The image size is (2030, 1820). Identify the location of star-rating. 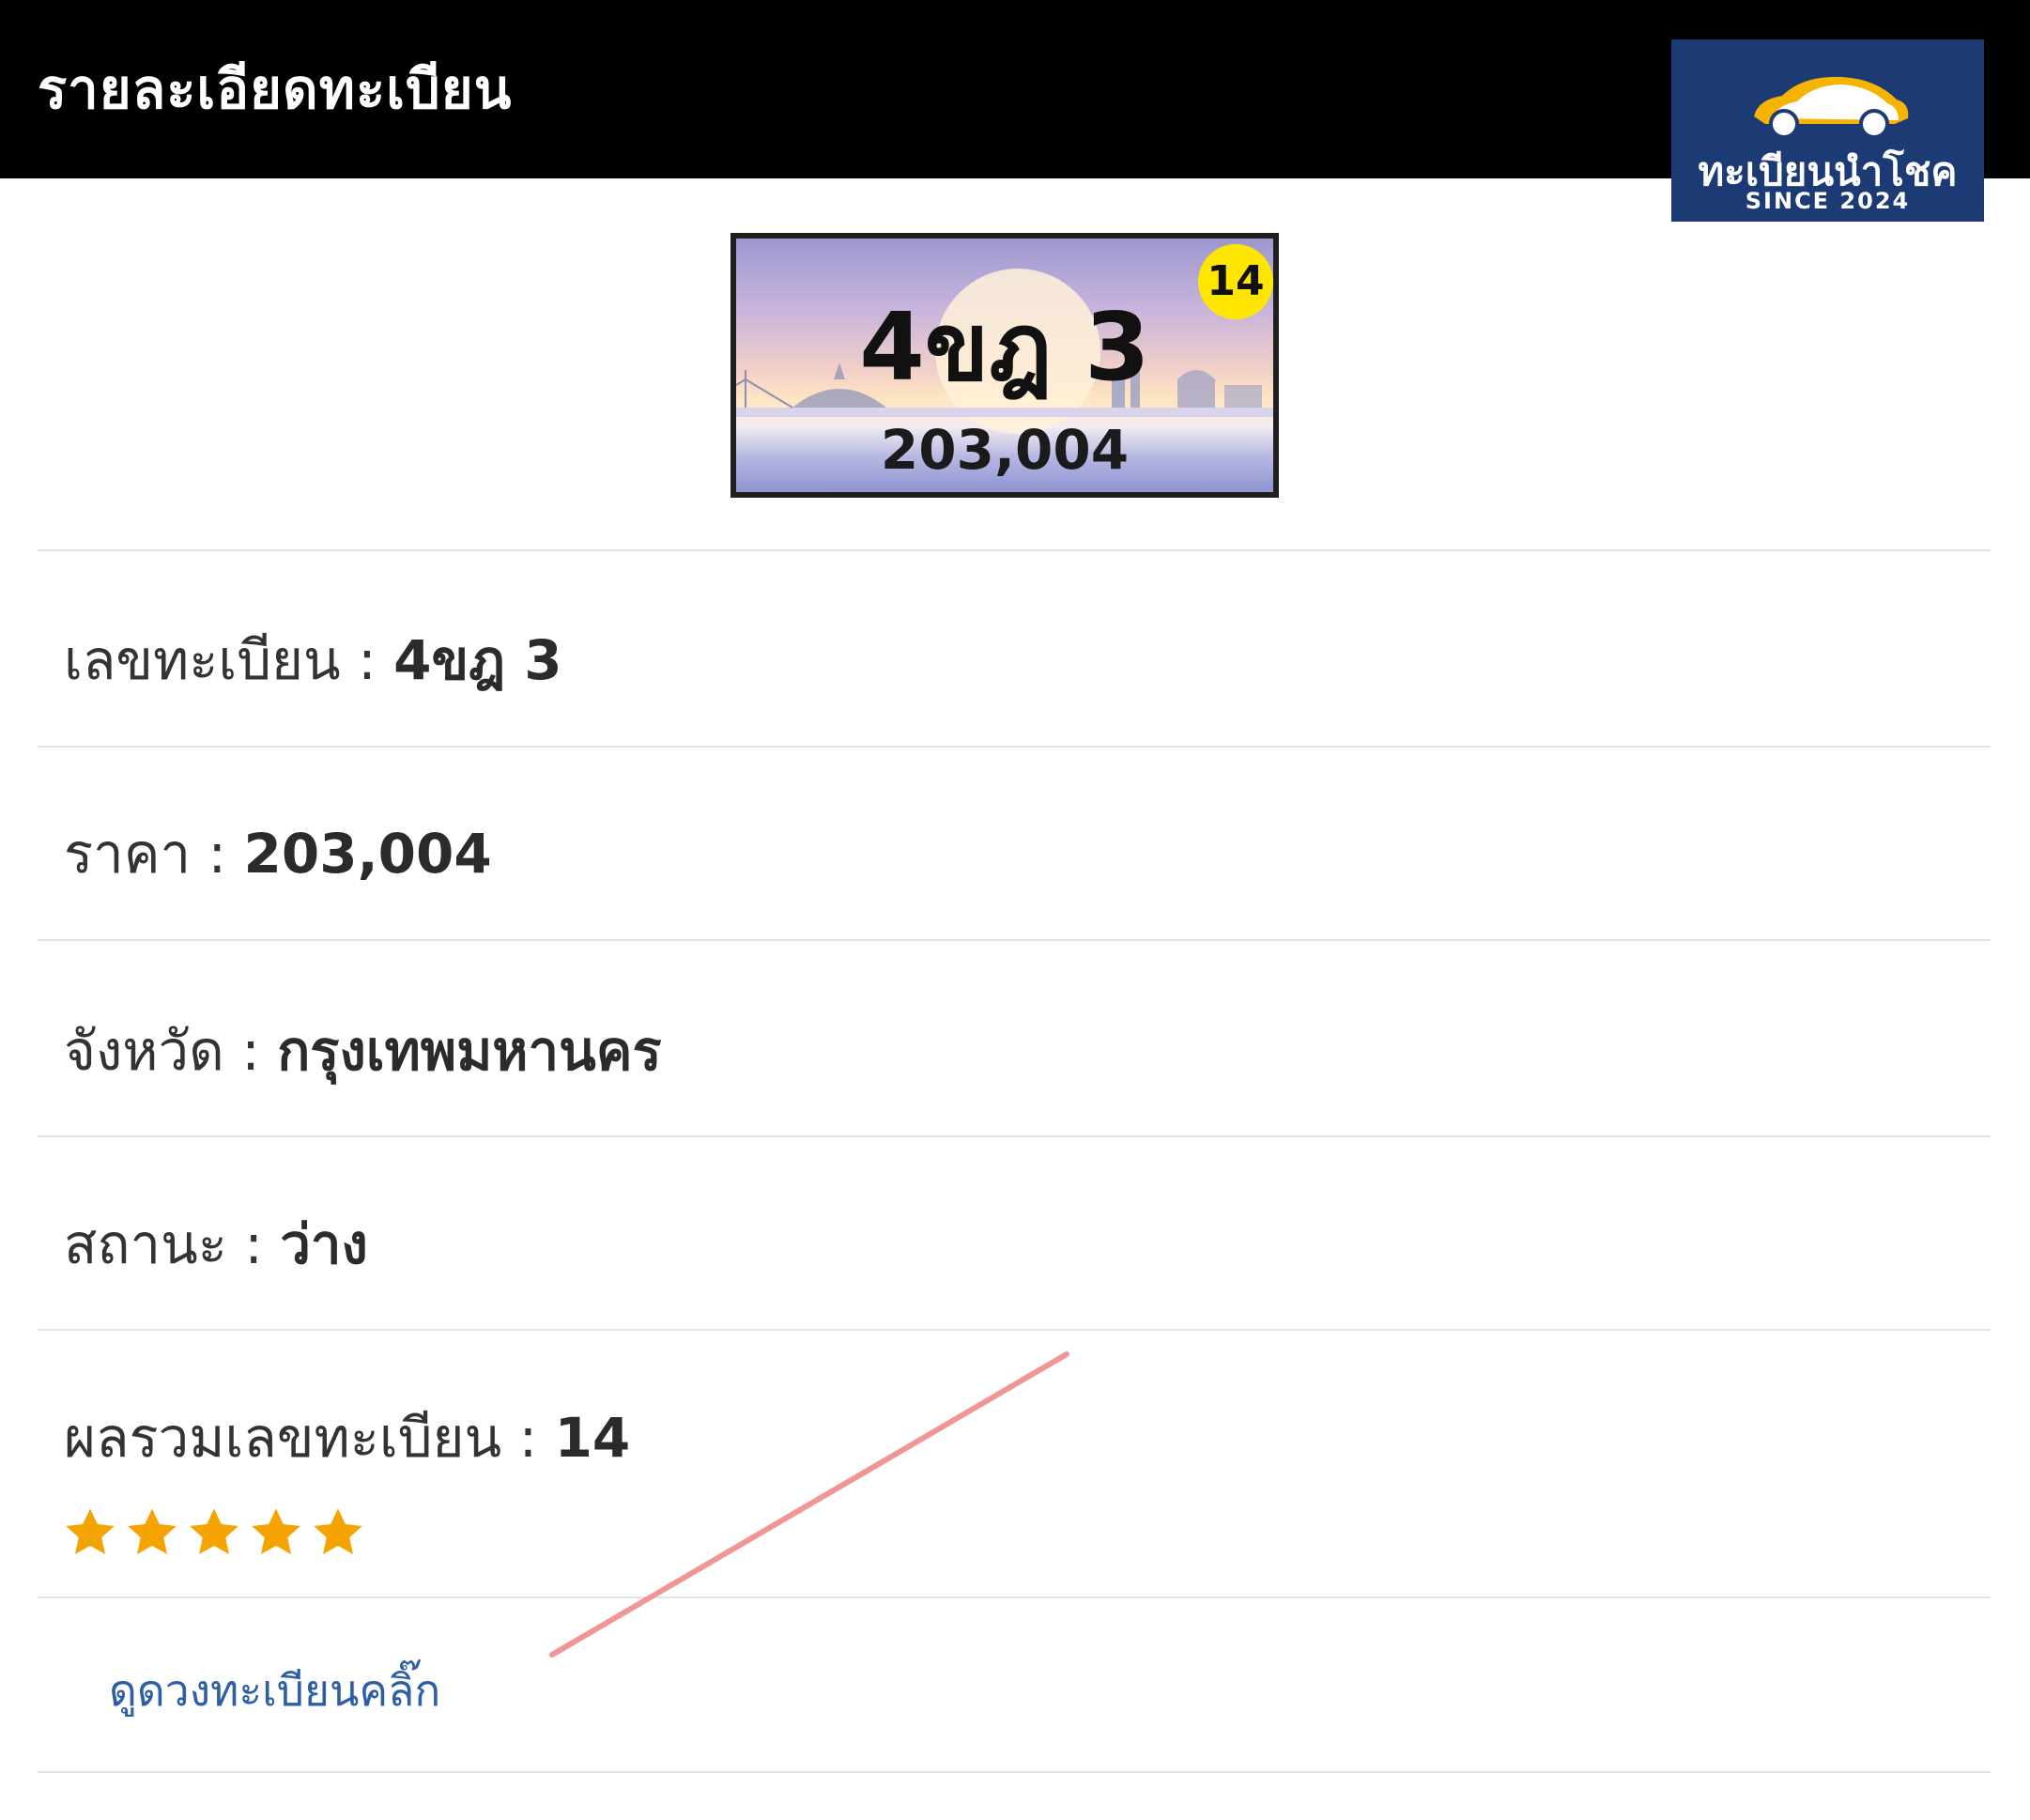
(214, 1532).